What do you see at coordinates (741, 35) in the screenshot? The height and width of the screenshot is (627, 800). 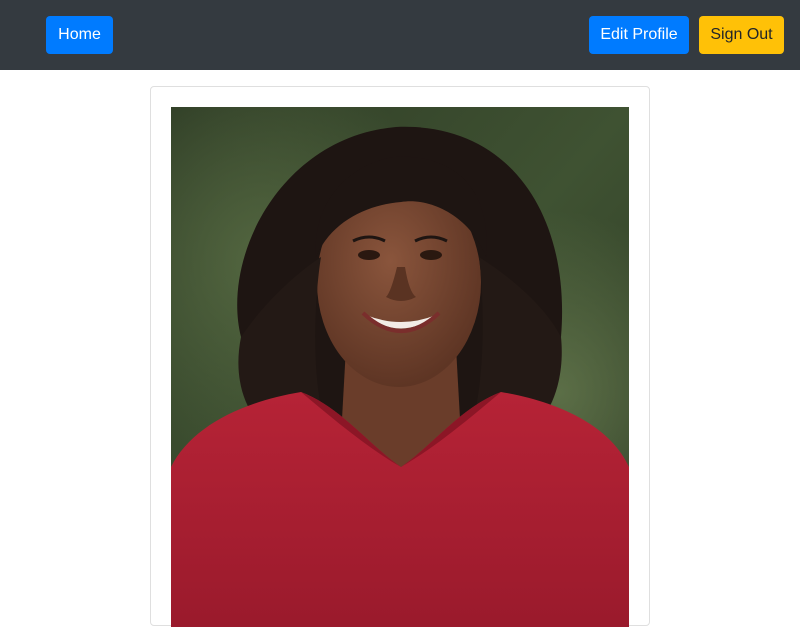 I see `sign-out-button: Sign Out` at bounding box center [741, 35].